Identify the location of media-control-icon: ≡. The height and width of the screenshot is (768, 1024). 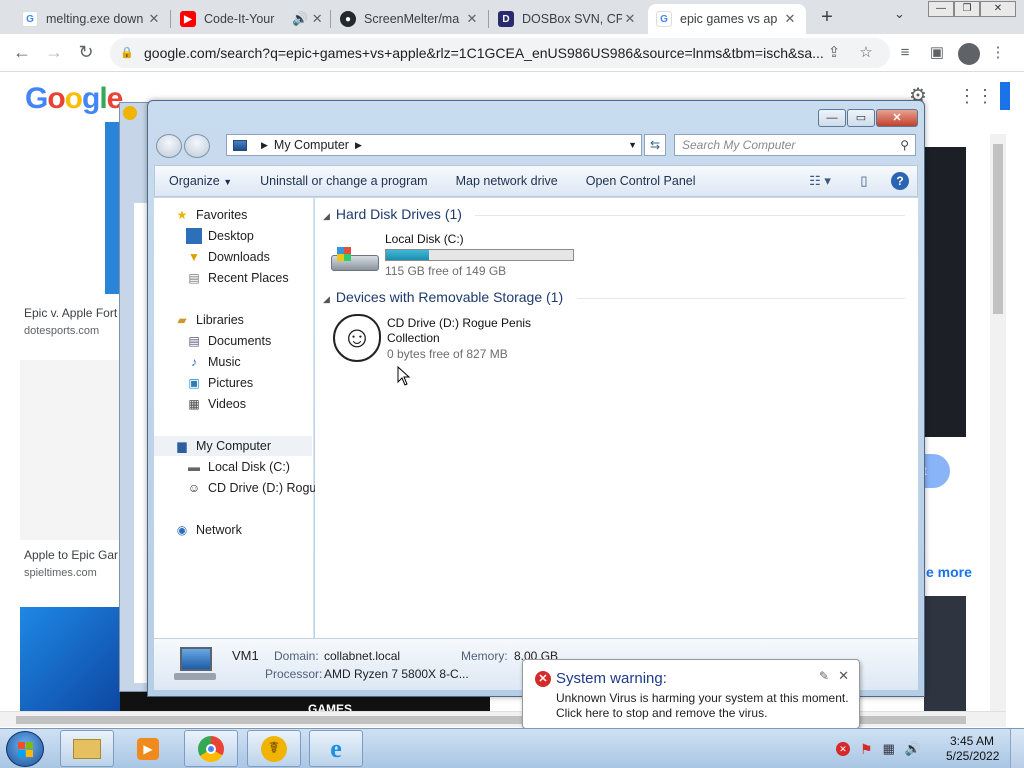
(905, 53).